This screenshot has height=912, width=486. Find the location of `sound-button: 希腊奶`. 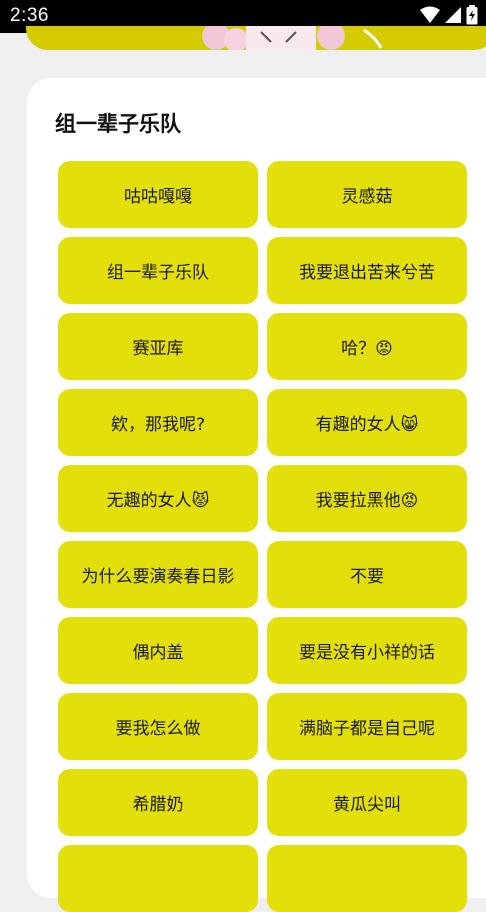

sound-button: 希腊奶 is located at coordinates (158, 802).